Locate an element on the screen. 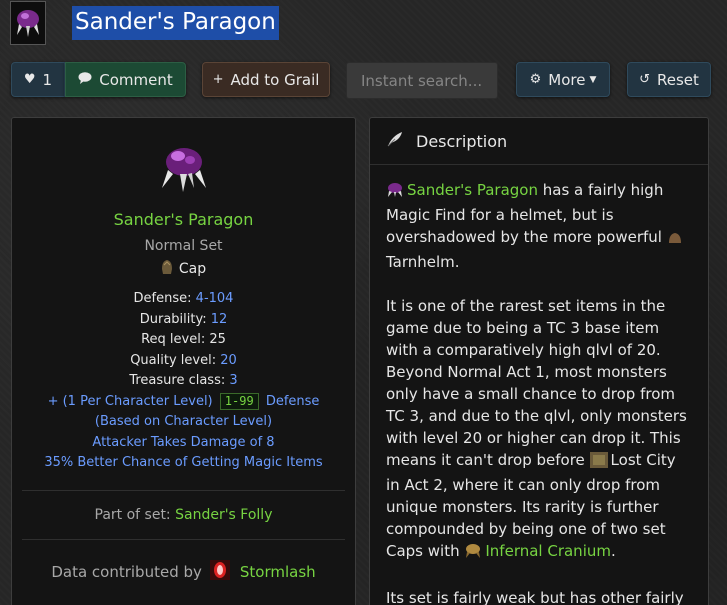 This screenshot has height=605, width=727. page-title: Sander's Paragon is located at coordinates (175, 23).